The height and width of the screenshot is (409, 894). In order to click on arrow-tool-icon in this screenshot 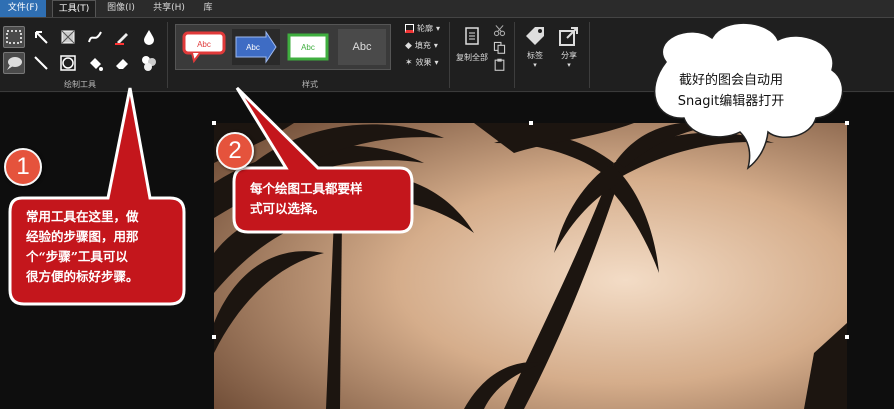, I will do `click(41, 37)`.